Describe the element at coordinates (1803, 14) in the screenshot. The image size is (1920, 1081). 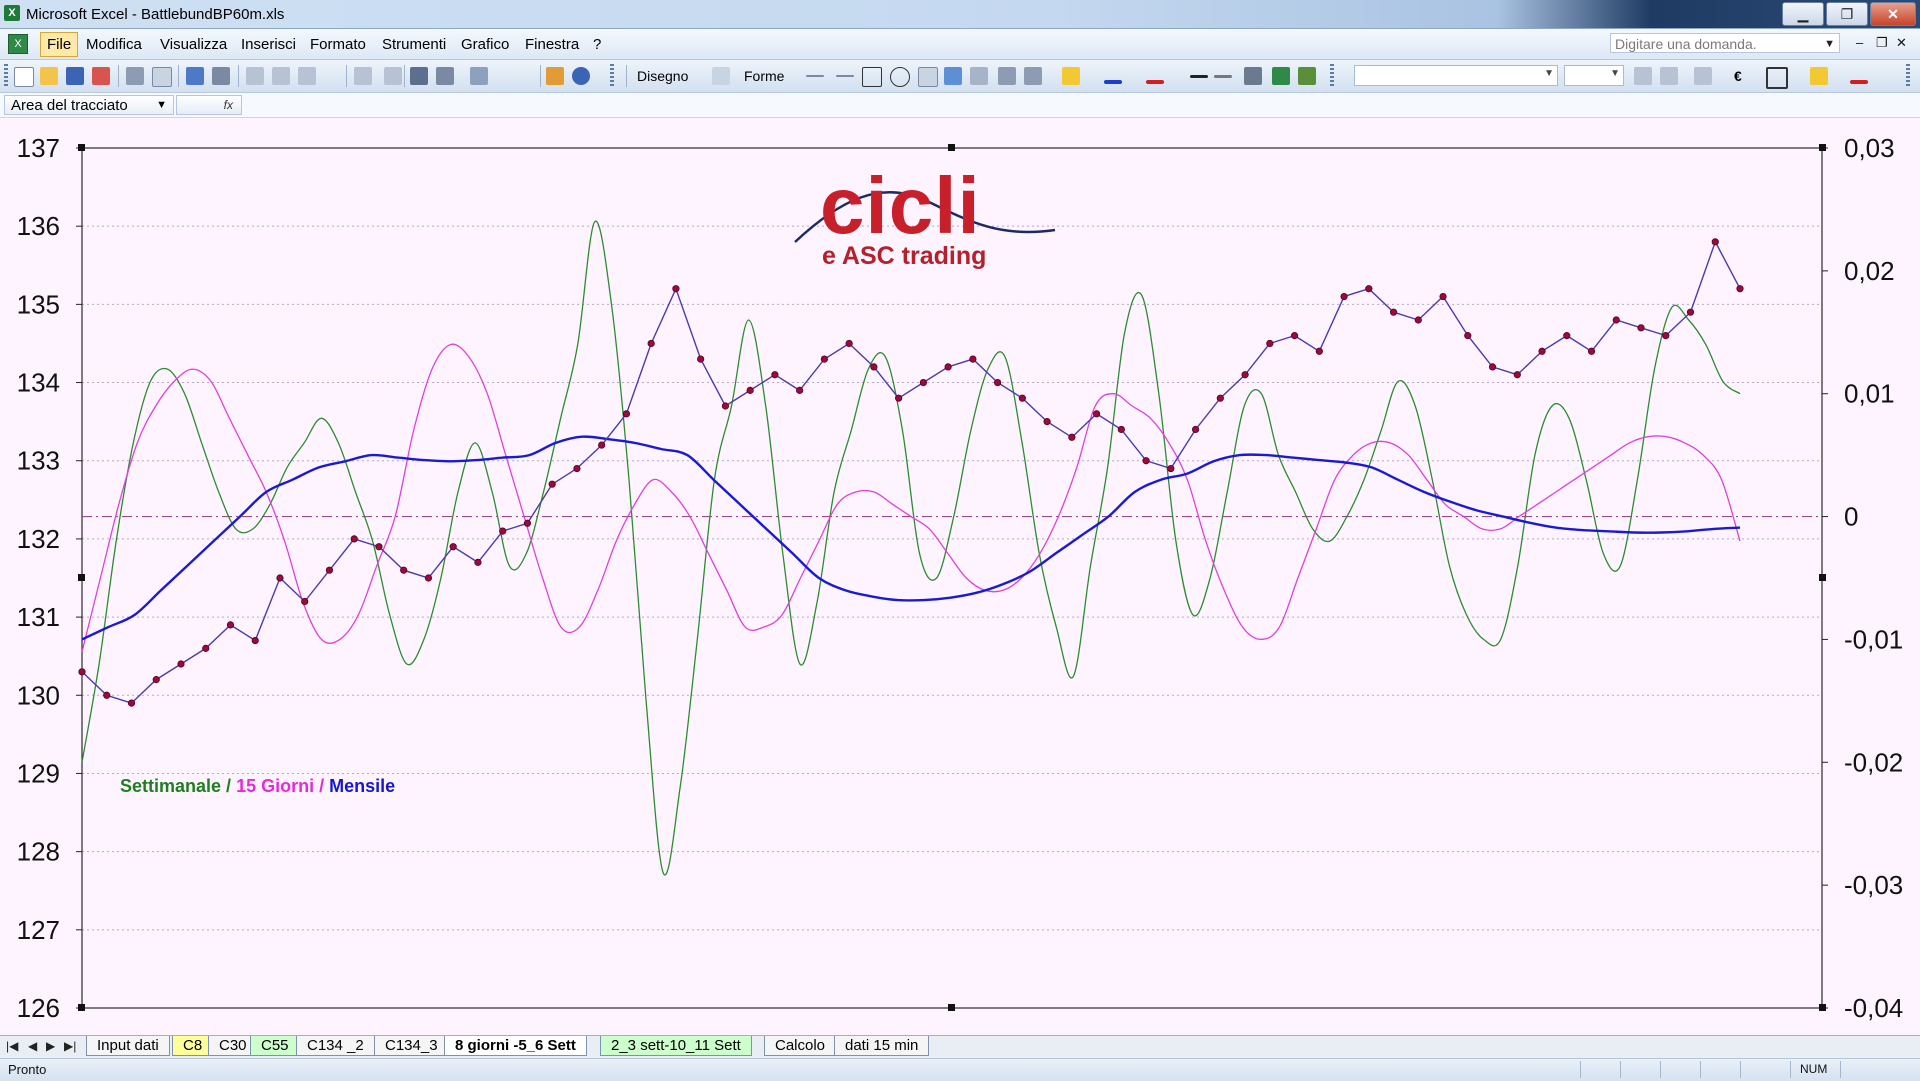
I see `minimize-button: ▁` at that location.